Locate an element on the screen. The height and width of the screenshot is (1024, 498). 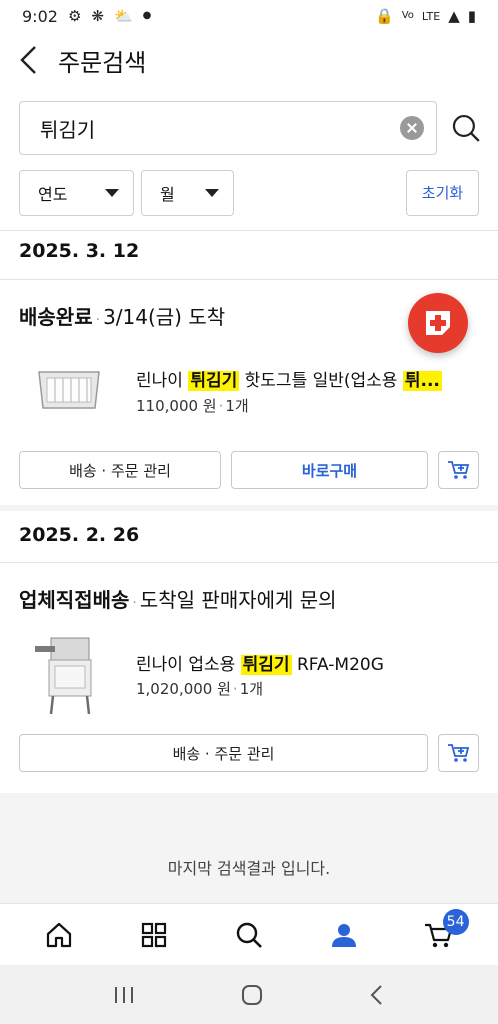
order-status: 배송완료 is located at coordinates (56, 317).